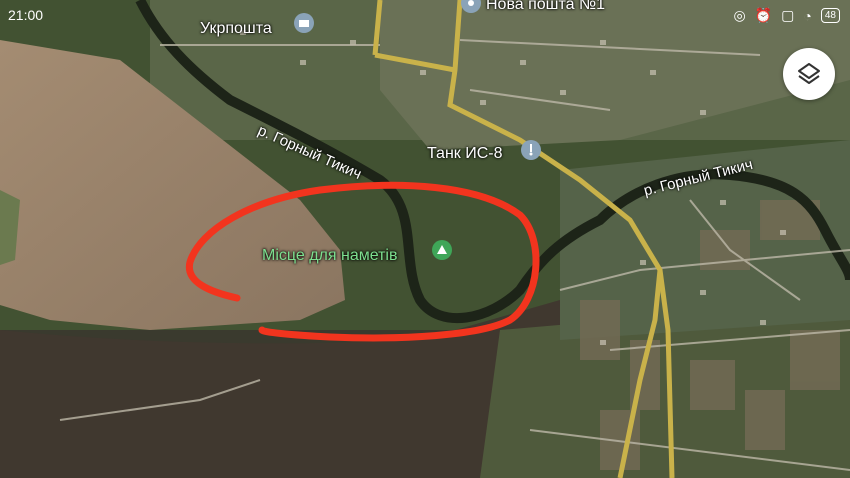 The height and width of the screenshot is (478, 850). I want to click on layers-icon, so click(809, 73).